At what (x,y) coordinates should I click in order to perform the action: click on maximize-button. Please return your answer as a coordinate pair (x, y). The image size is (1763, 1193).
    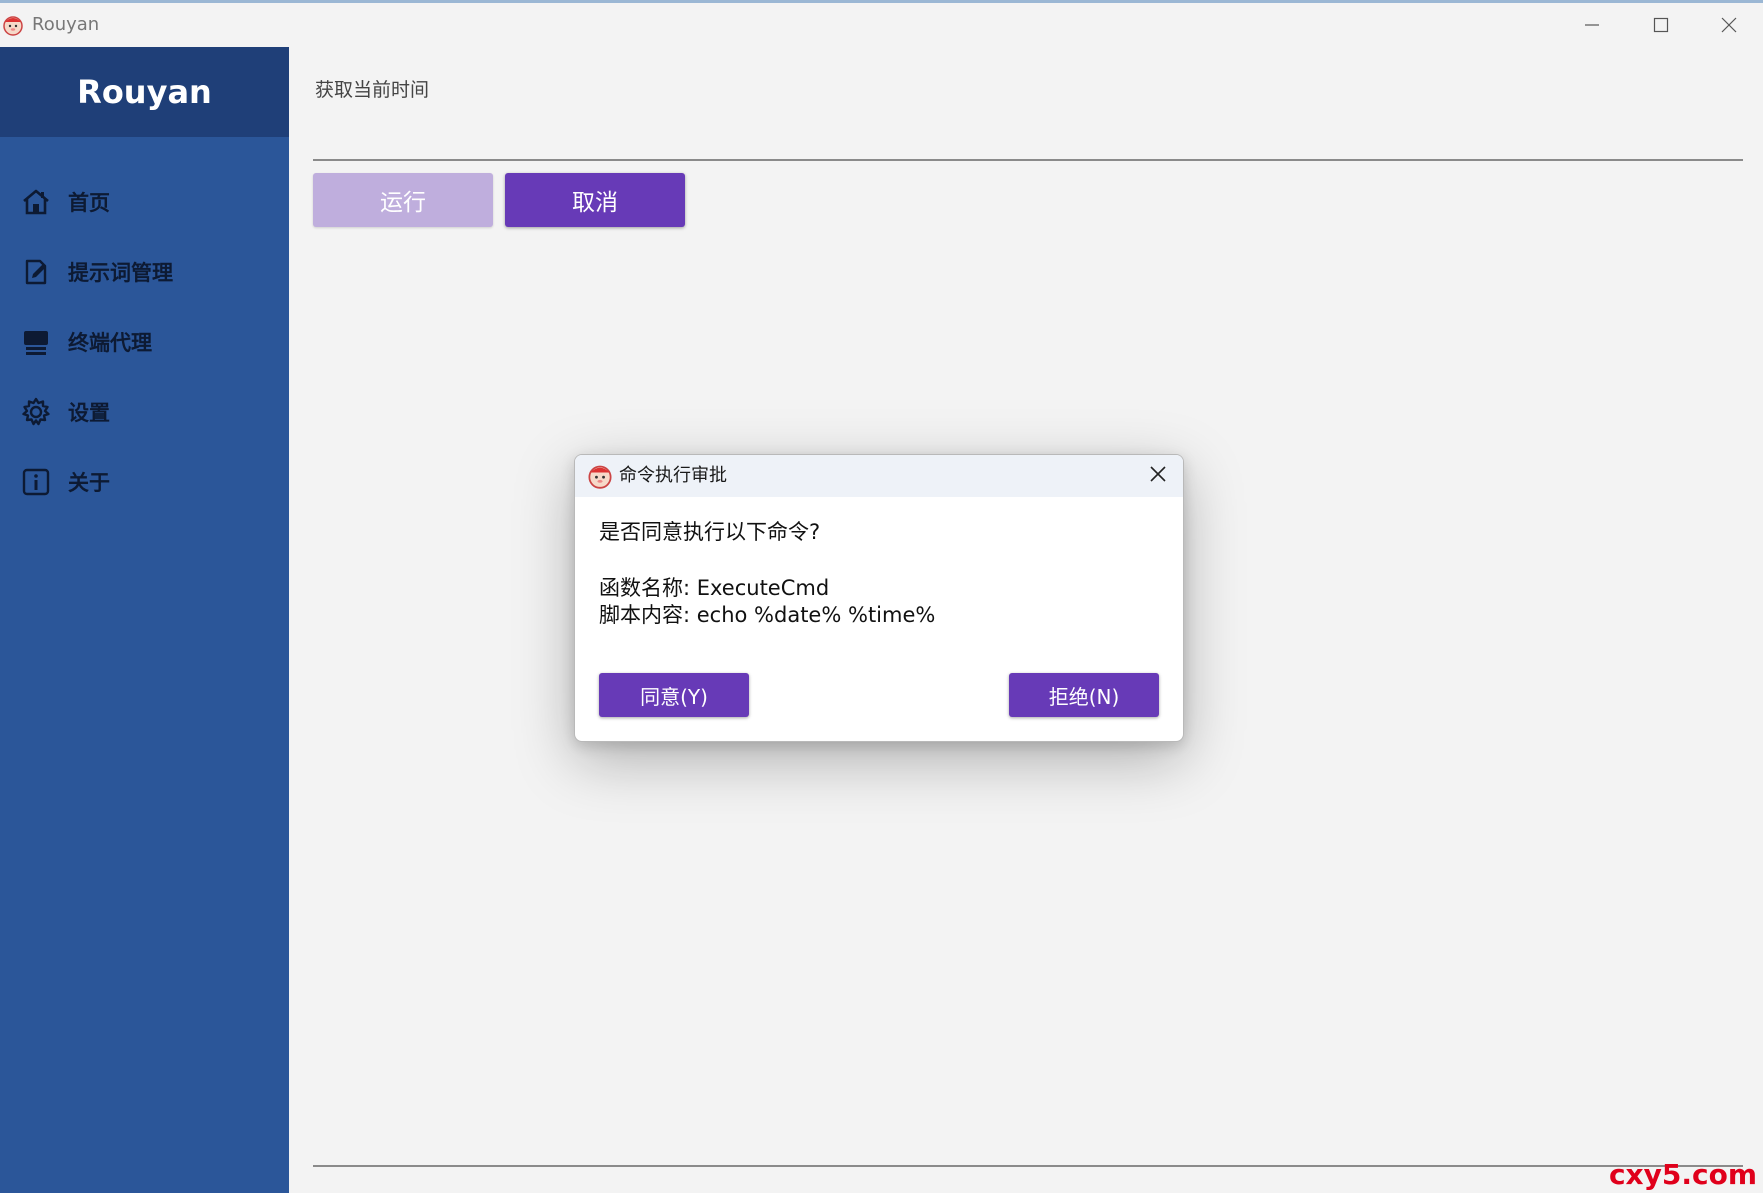
    Looking at the image, I should click on (1661, 25).